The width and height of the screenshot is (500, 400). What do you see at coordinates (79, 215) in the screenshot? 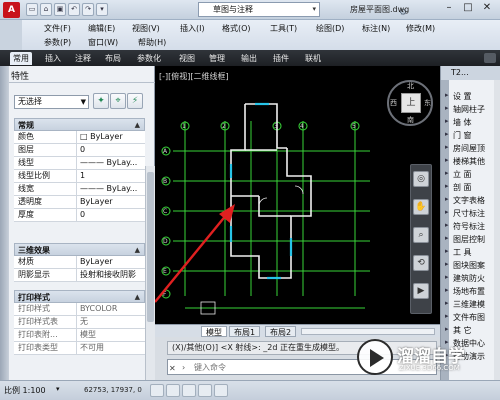
I see `property-row: 厚度 0` at bounding box center [79, 215].